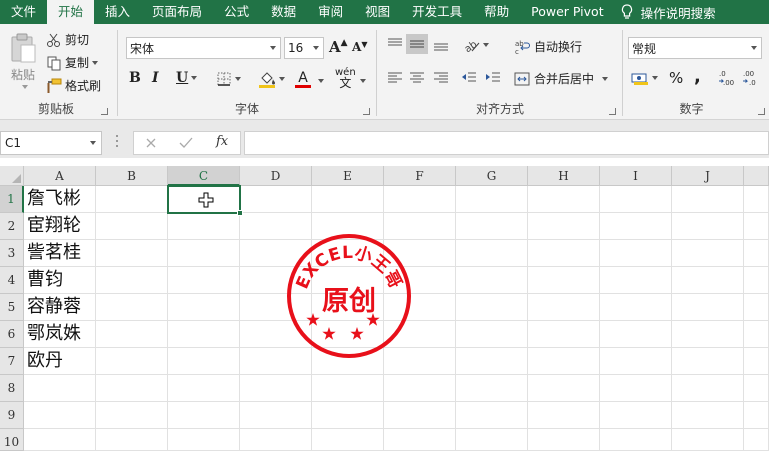  What do you see at coordinates (708, 361) in the screenshot?
I see `cell-j7` at bounding box center [708, 361].